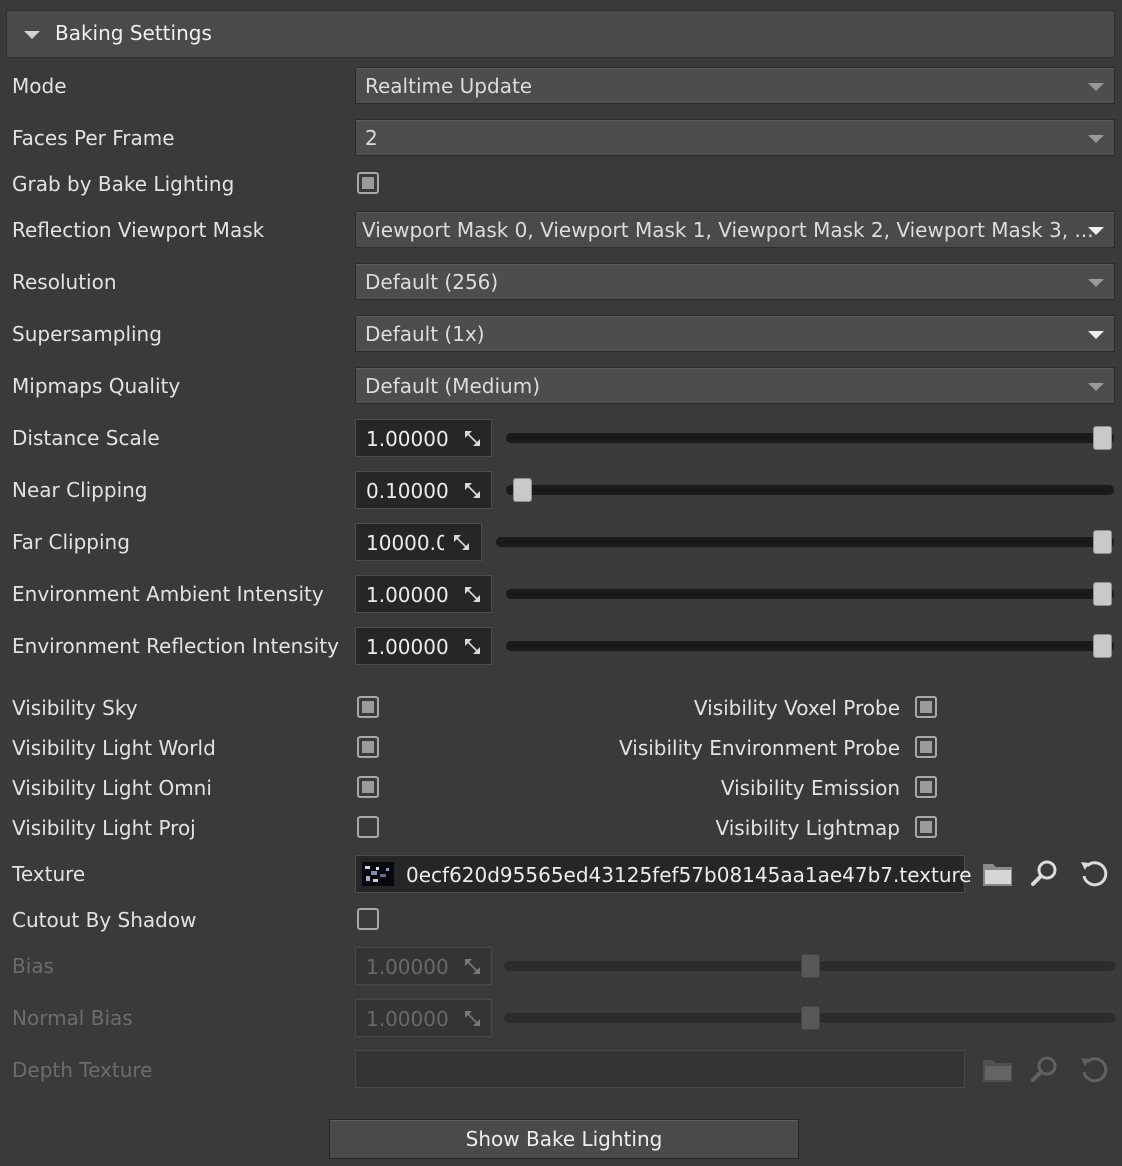 The image size is (1122, 1166). Describe the element at coordinates (87, 334) in the screenshot. I see `supersampling-label: Supersampling` at that location.